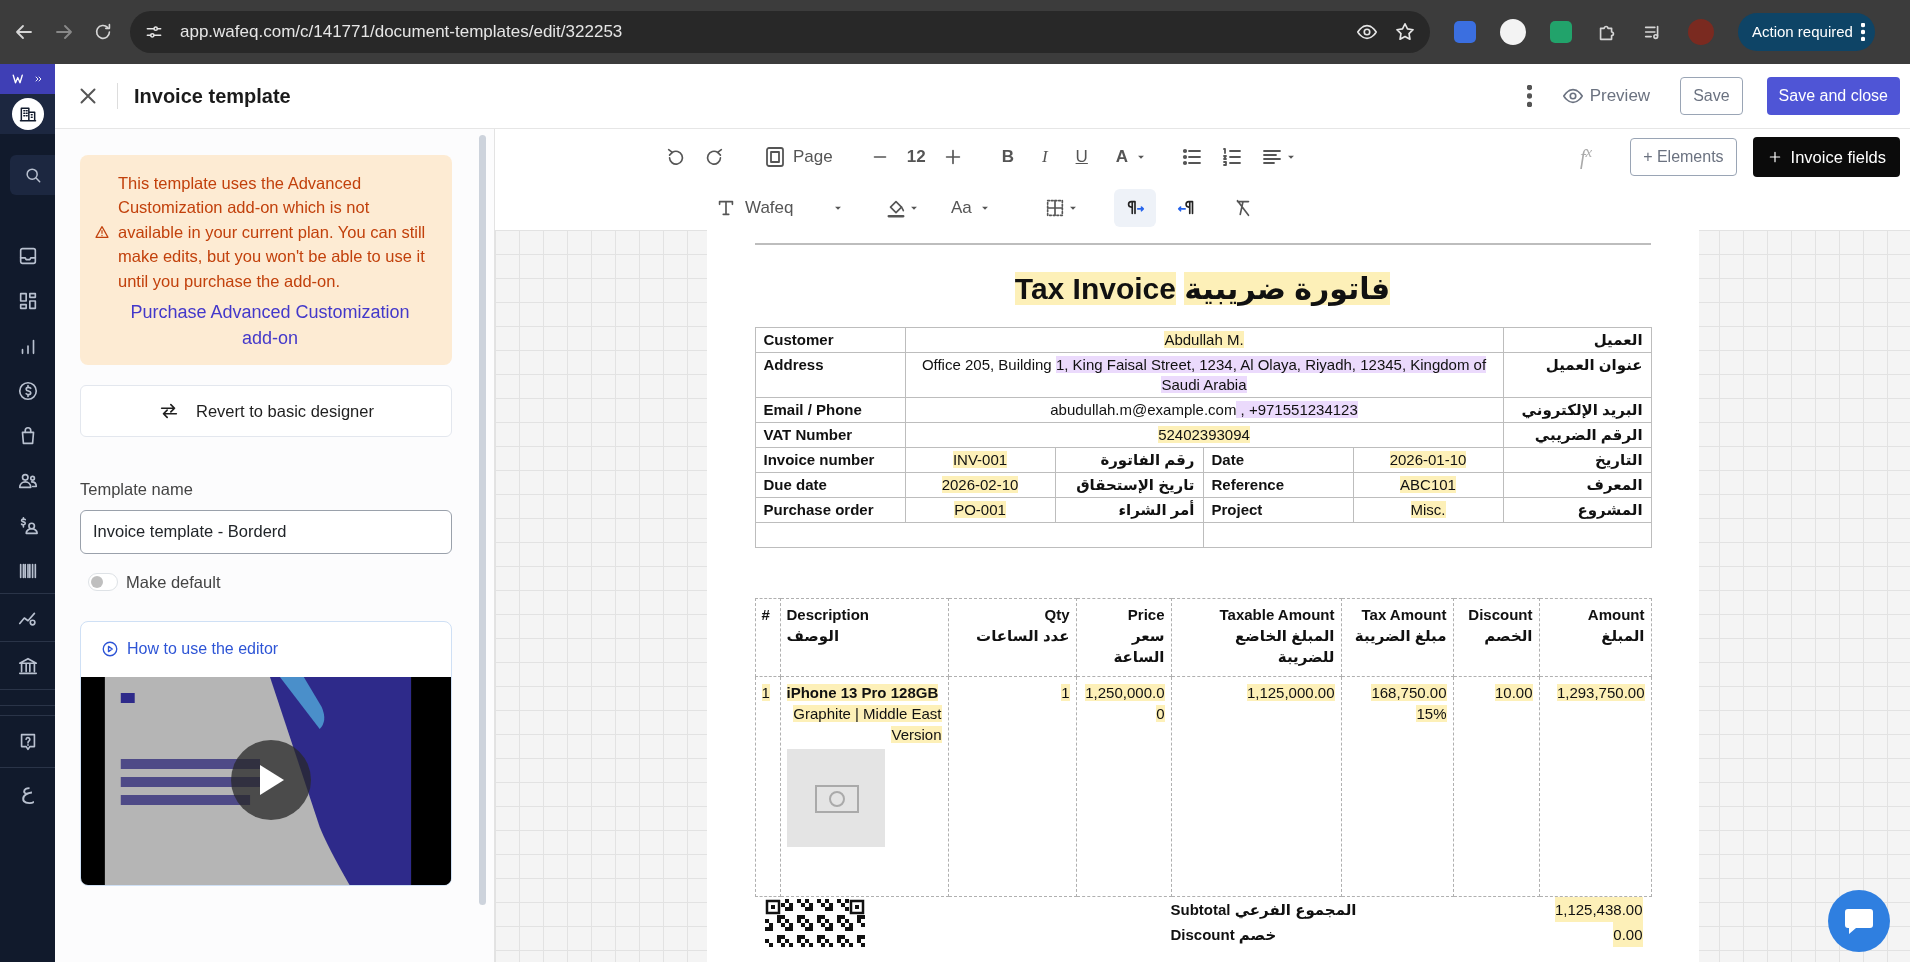  I want to click on star-icon, so click(1405, 32).